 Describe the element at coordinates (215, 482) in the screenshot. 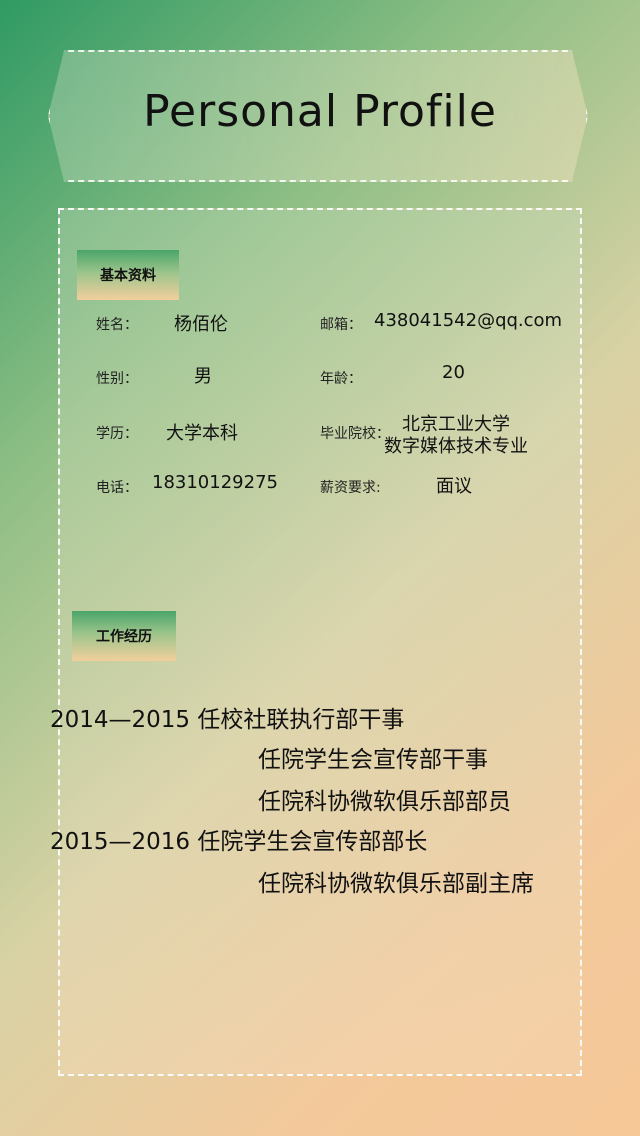

I see `phone-value: 18310129275` at that location.